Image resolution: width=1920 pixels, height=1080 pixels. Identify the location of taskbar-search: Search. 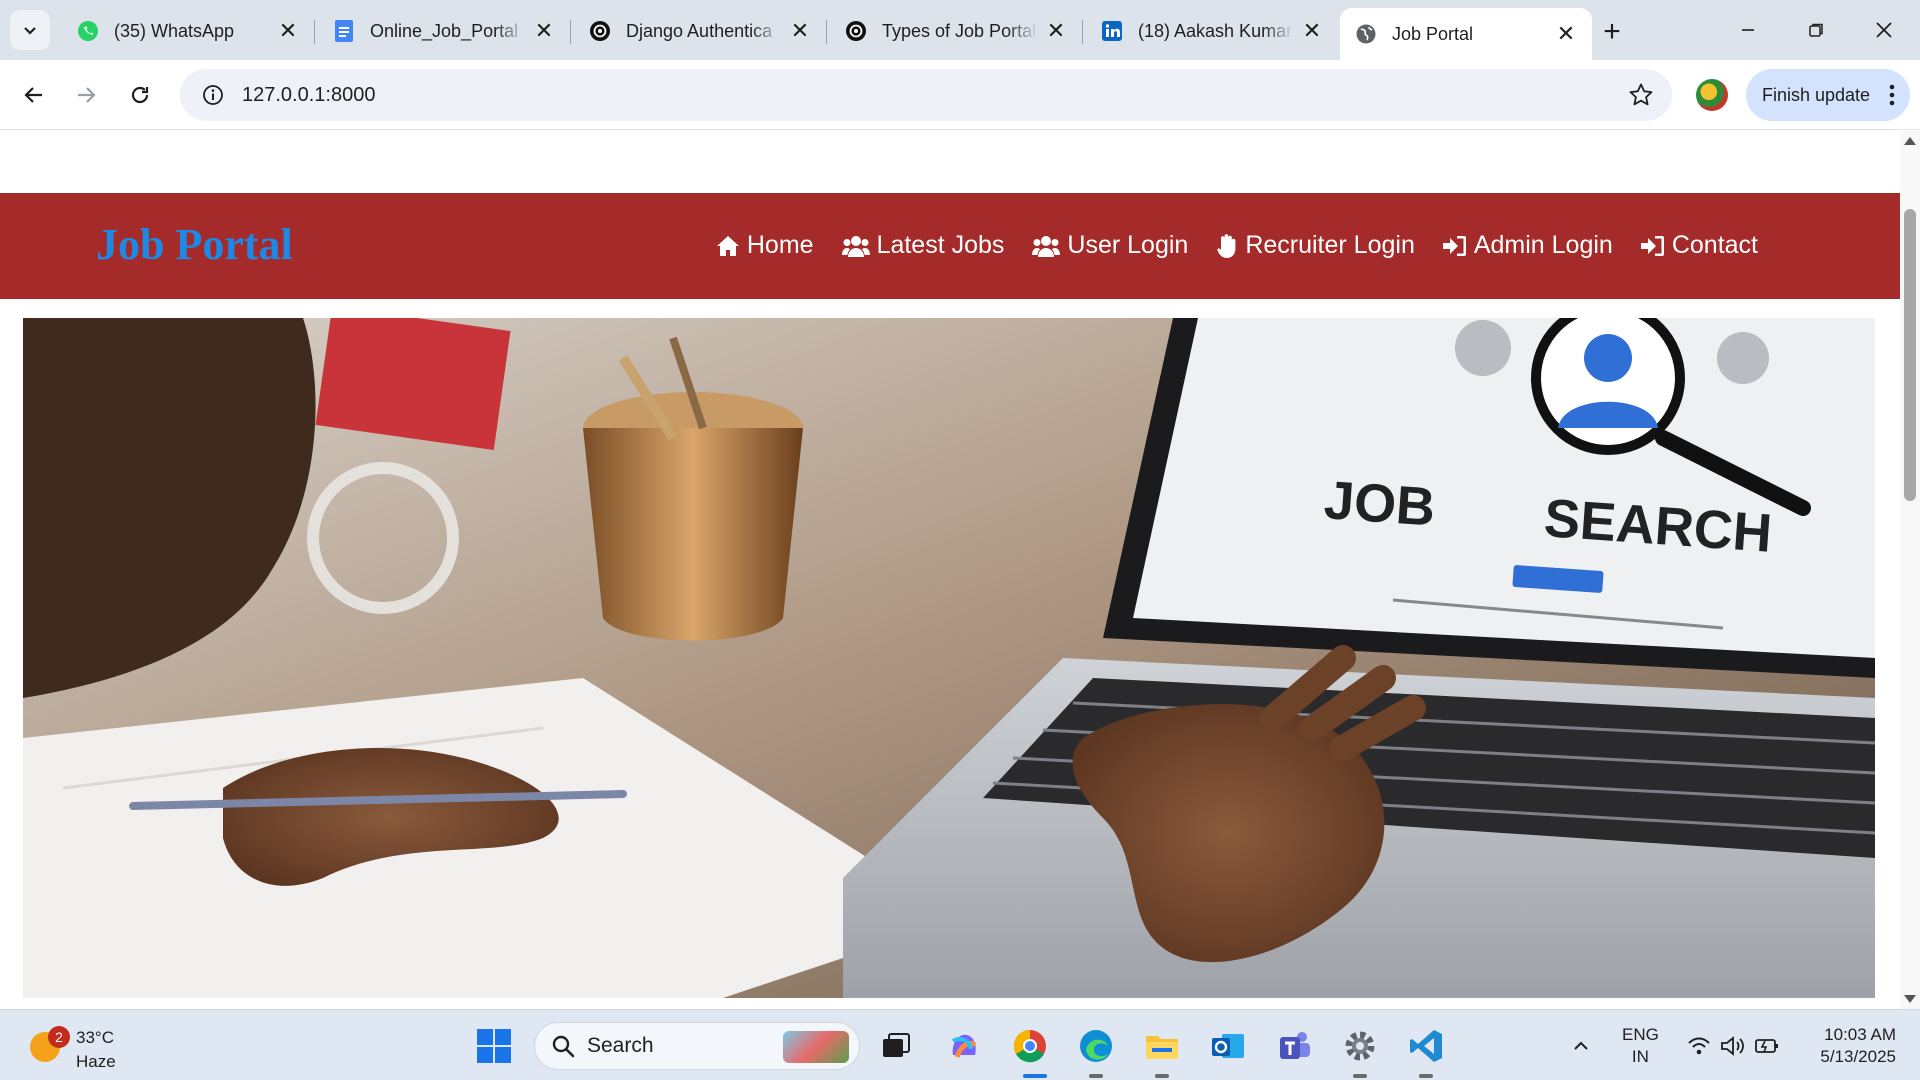
(697, 1046).